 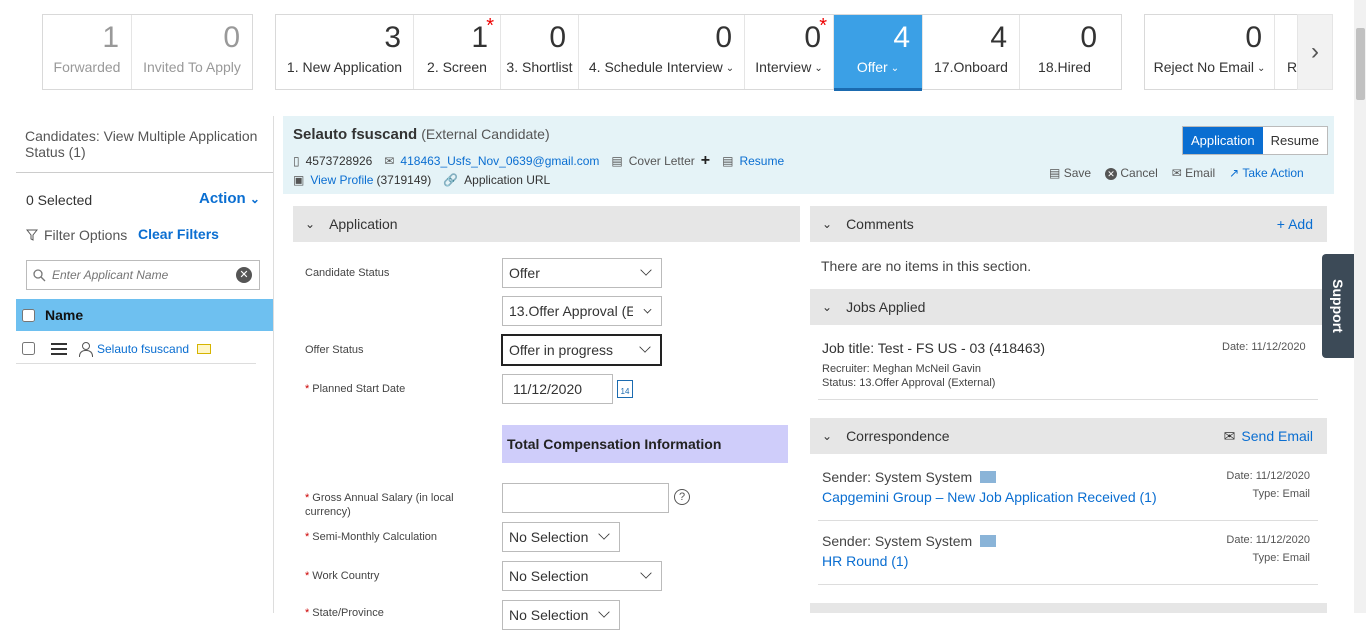 What do you see at coordinates (1210, 52) in the screenshot?
I see `stage-reject-no-email: 0 Reject No Email ⌄` at bounding box center [1210, 52].